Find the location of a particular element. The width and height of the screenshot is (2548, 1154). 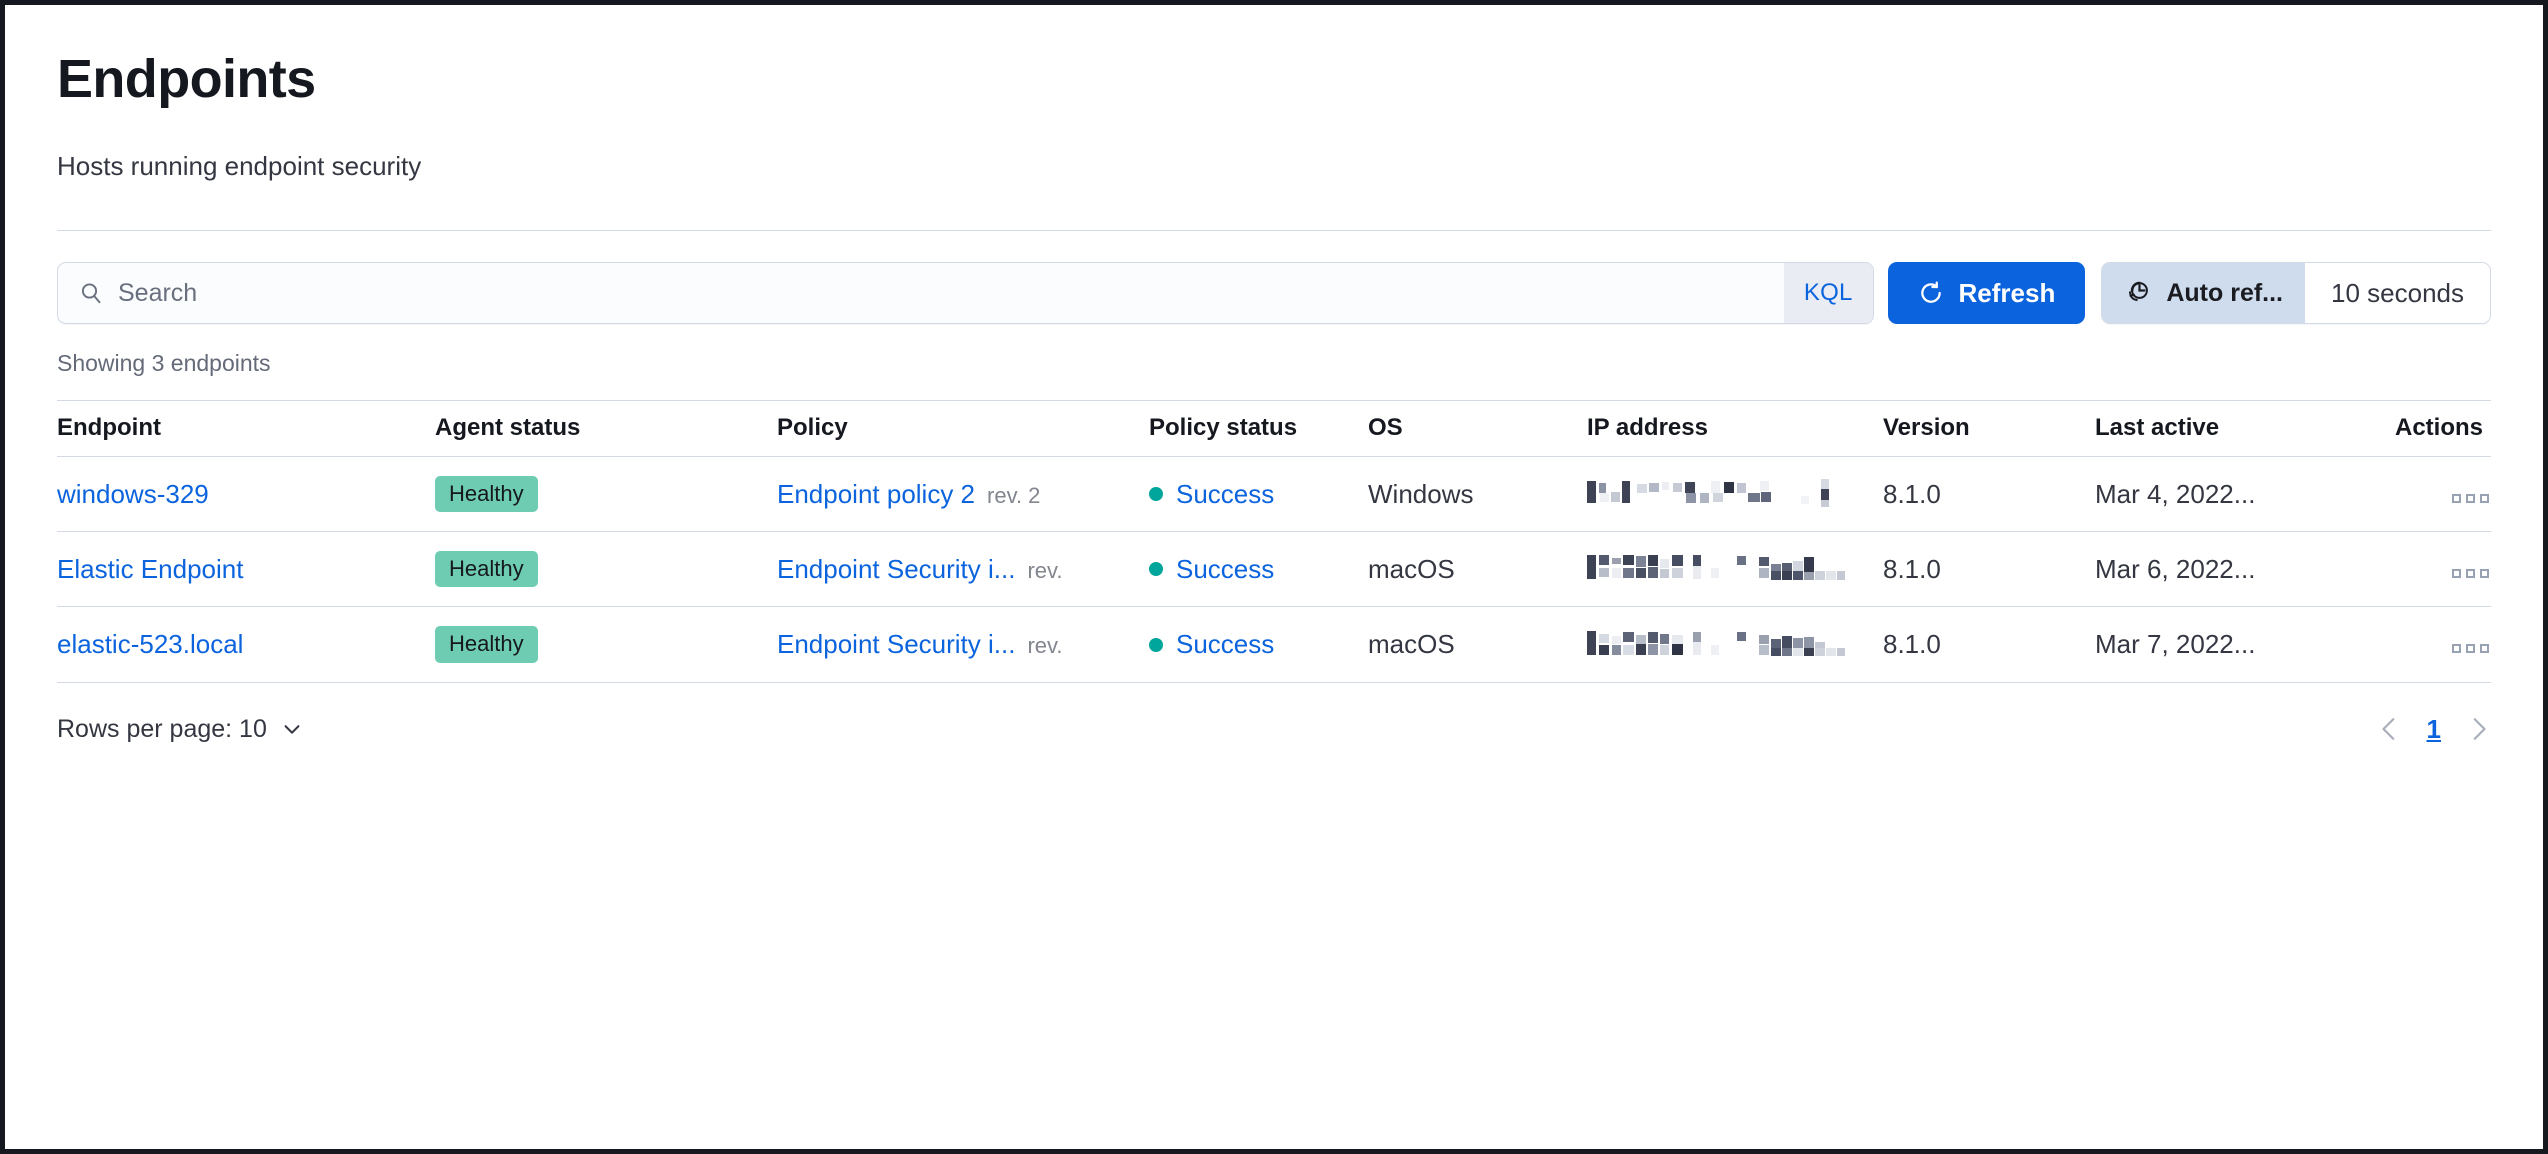

page-subtitle: Hosts running endpoint security is located at coordinates (239, 166).